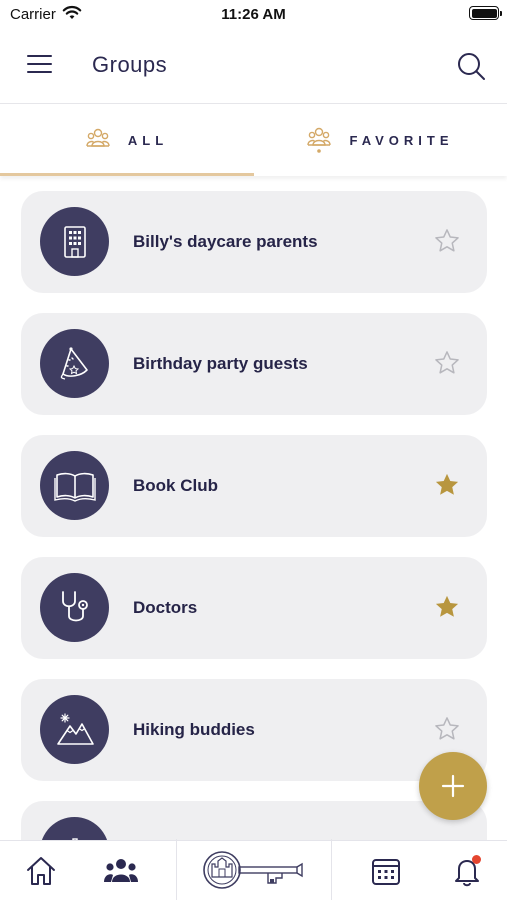  I want to click on group-name: Book Club, so click(175, 485).